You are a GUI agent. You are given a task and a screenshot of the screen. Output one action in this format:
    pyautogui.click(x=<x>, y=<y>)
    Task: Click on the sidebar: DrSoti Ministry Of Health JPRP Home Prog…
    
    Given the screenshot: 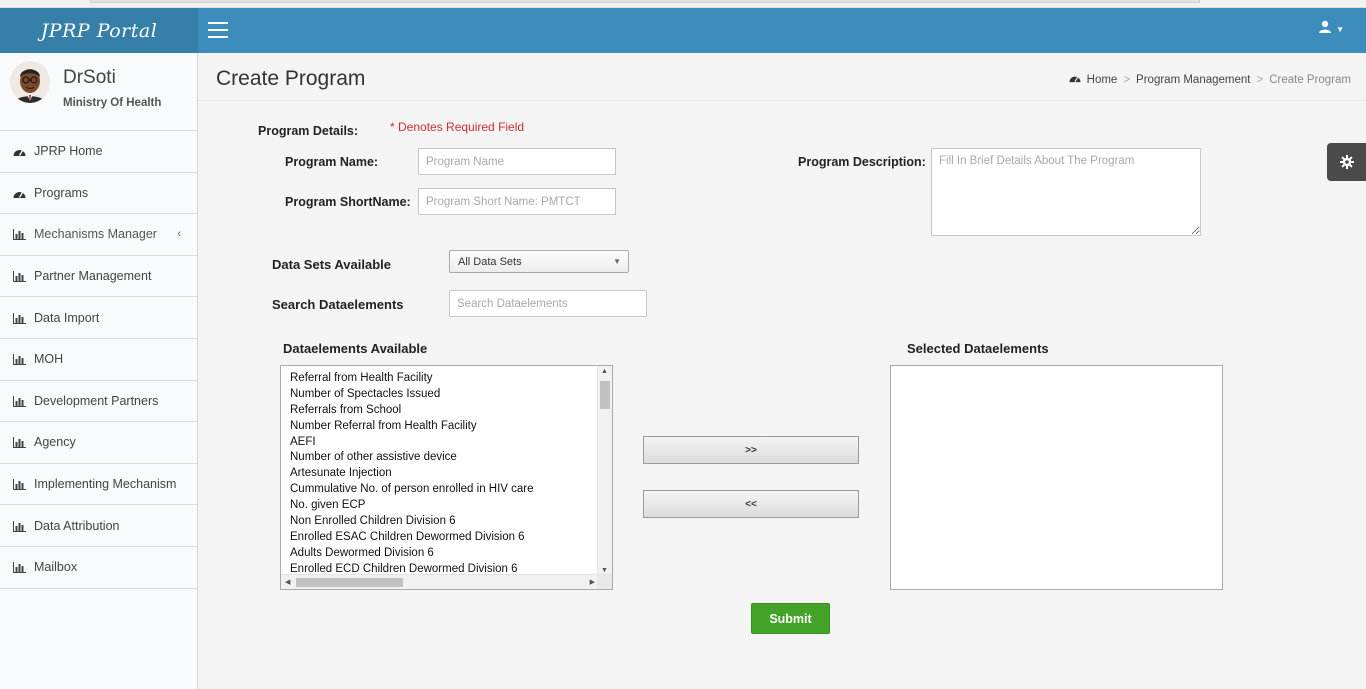 What is the action you would take?
    pyautogui.click(x=99, y=371)
    